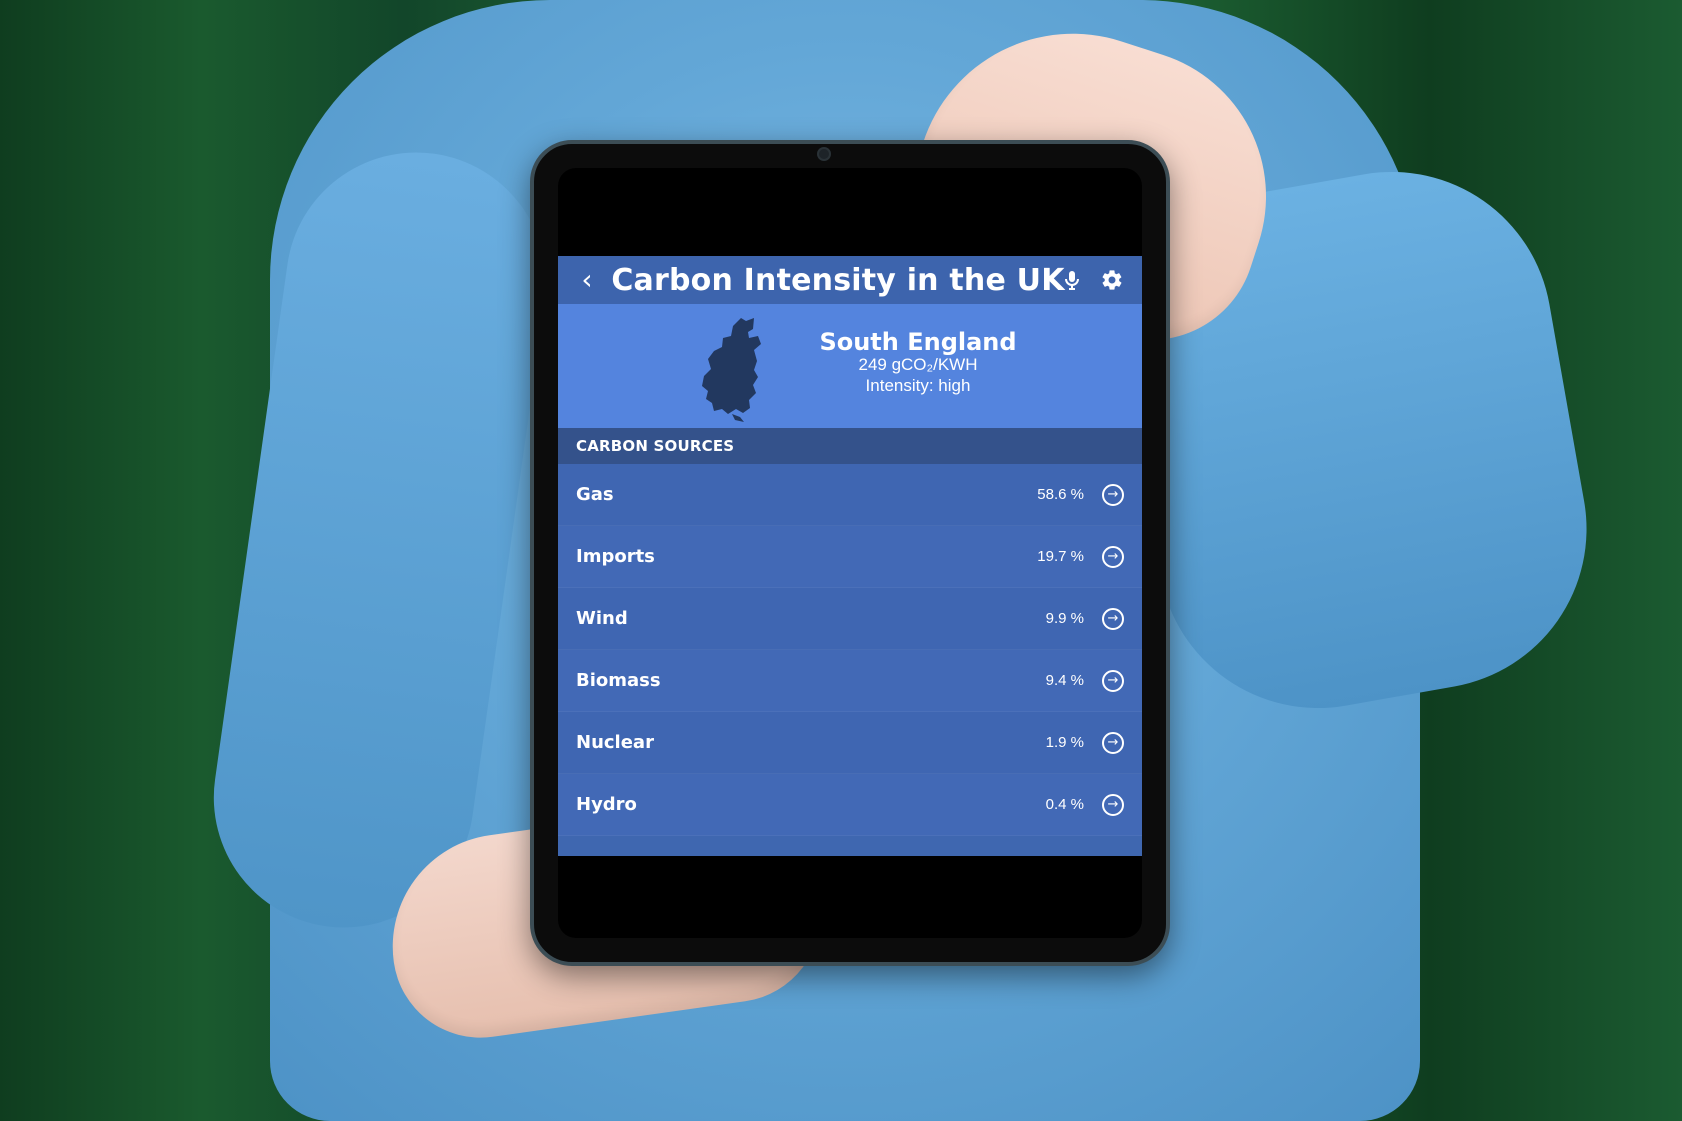 The image size is (1682, 1121). I want to click on source-name: Gas, so click(595, 494).